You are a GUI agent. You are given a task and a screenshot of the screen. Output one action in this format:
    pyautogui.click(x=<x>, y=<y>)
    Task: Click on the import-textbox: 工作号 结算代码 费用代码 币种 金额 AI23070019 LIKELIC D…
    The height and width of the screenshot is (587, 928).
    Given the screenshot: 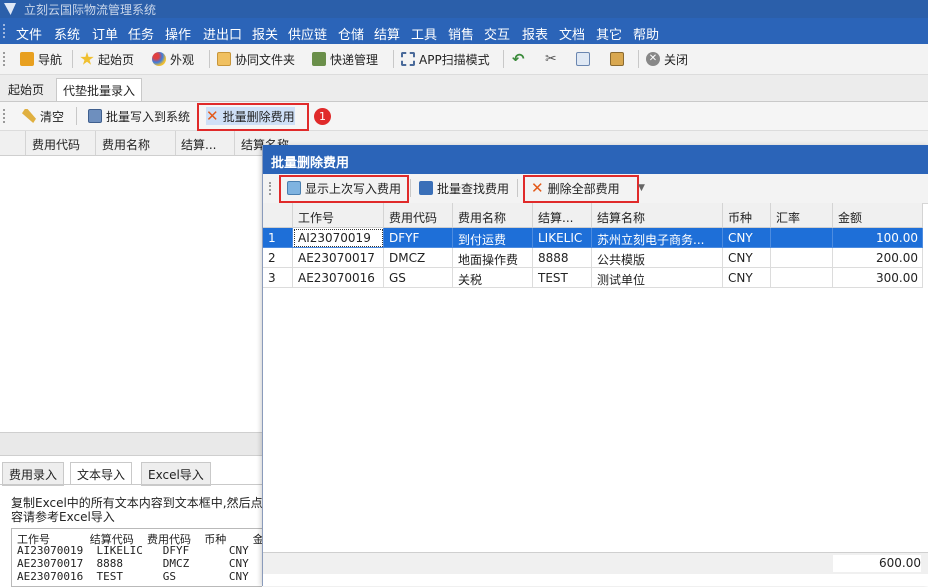 What is the action you would take?
    pyautogui.click(x=150, y=557)
    